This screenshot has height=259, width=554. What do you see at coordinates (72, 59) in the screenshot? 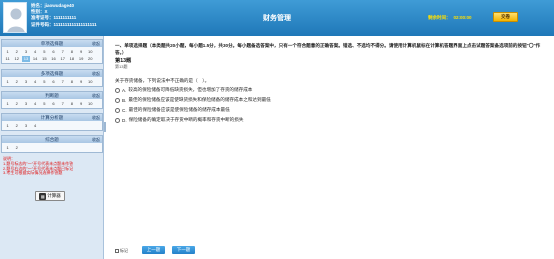
I see `question-number: 18` at bounding box center [72, 59].